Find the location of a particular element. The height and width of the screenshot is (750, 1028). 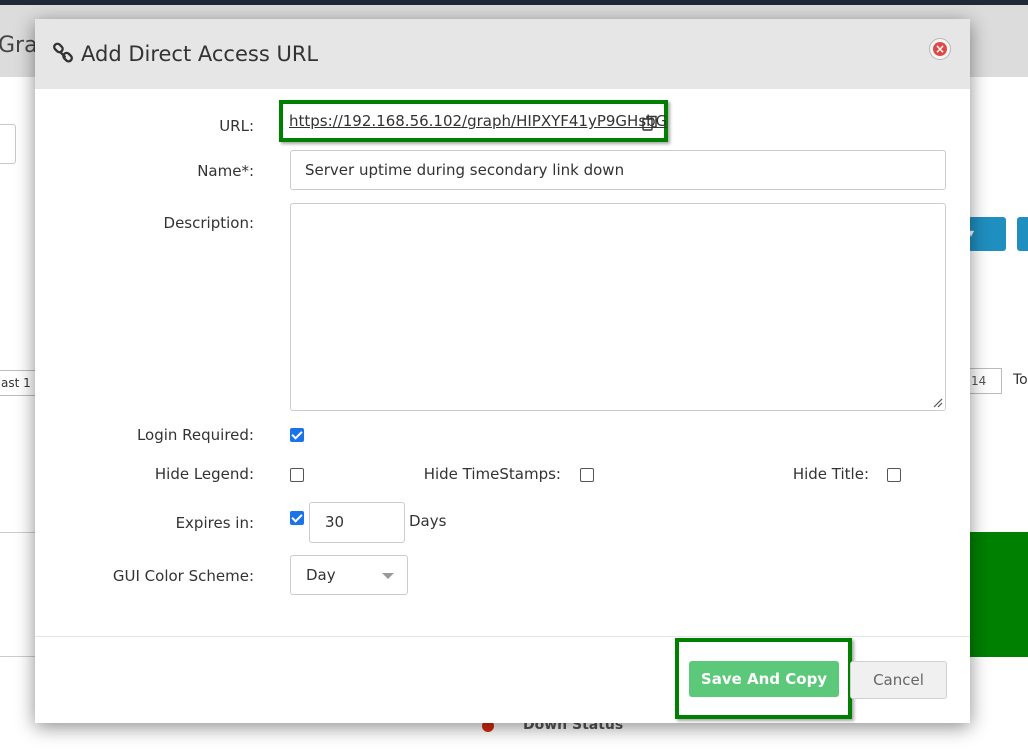

save-and-copy-button: Save And Copy is located at coordinates (764, 679).